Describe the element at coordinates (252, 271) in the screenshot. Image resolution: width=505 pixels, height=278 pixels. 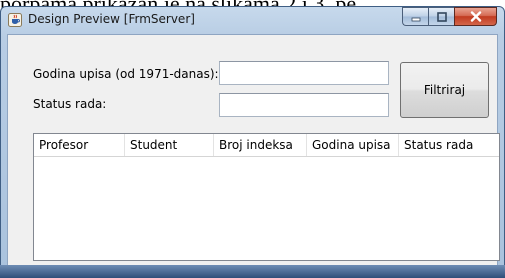
I see `taskbar-strip` at that location.